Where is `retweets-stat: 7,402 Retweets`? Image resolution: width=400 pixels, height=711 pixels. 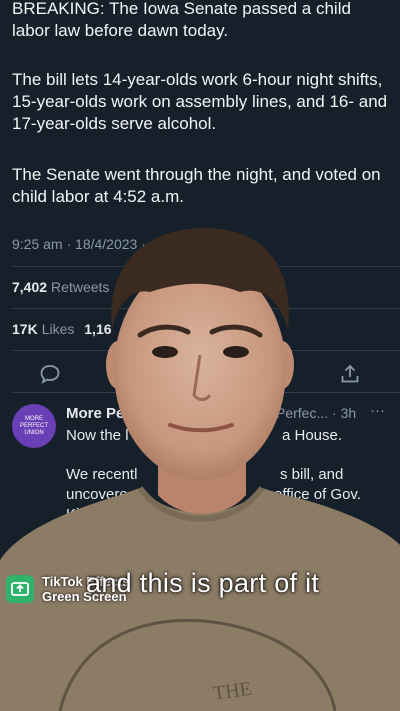 retweets-stat: 7,402 Retweets is located at coordinates (60, 287).